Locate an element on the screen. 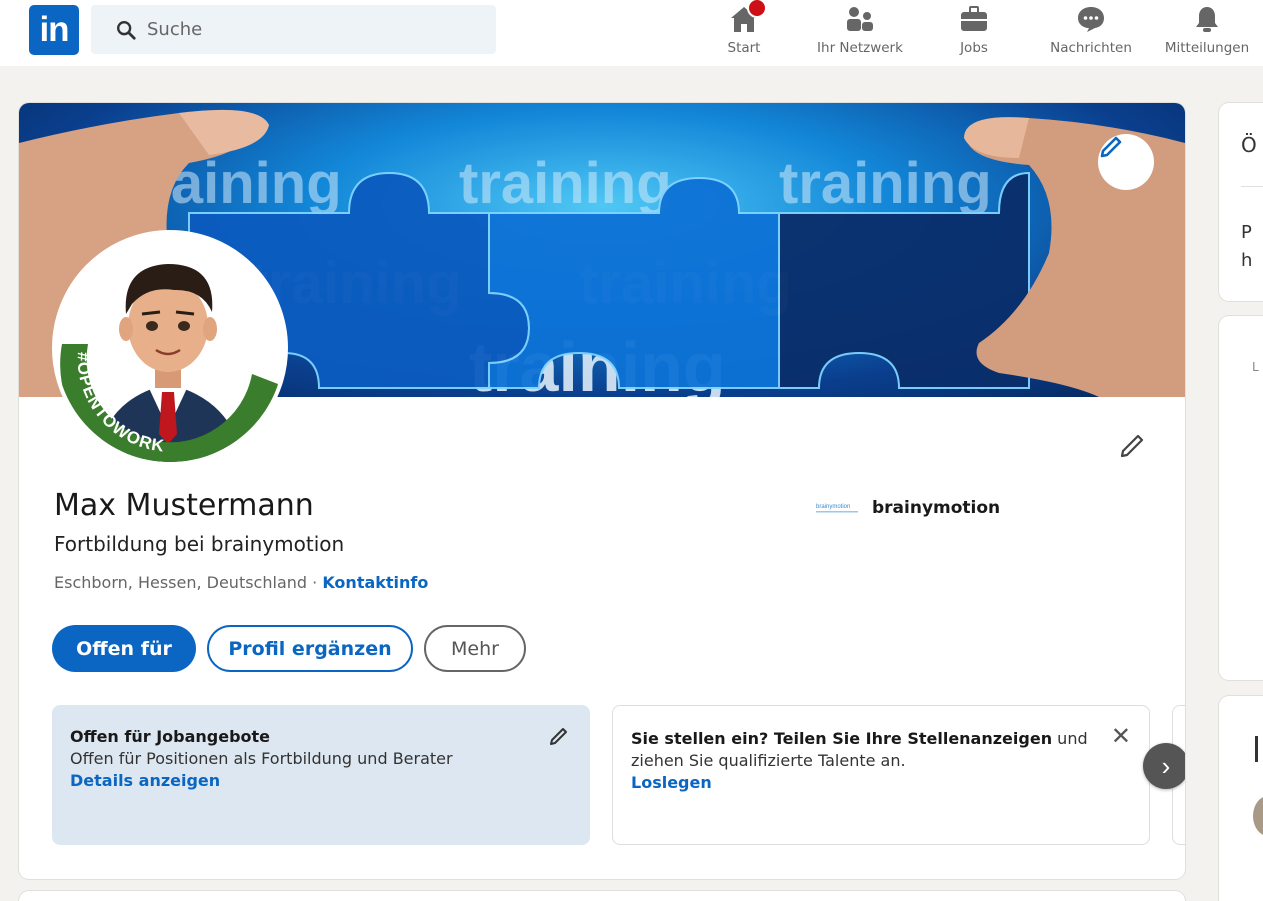  profile-headline: Fortbildung bei brainymotion is located at coordinates (199, 544).